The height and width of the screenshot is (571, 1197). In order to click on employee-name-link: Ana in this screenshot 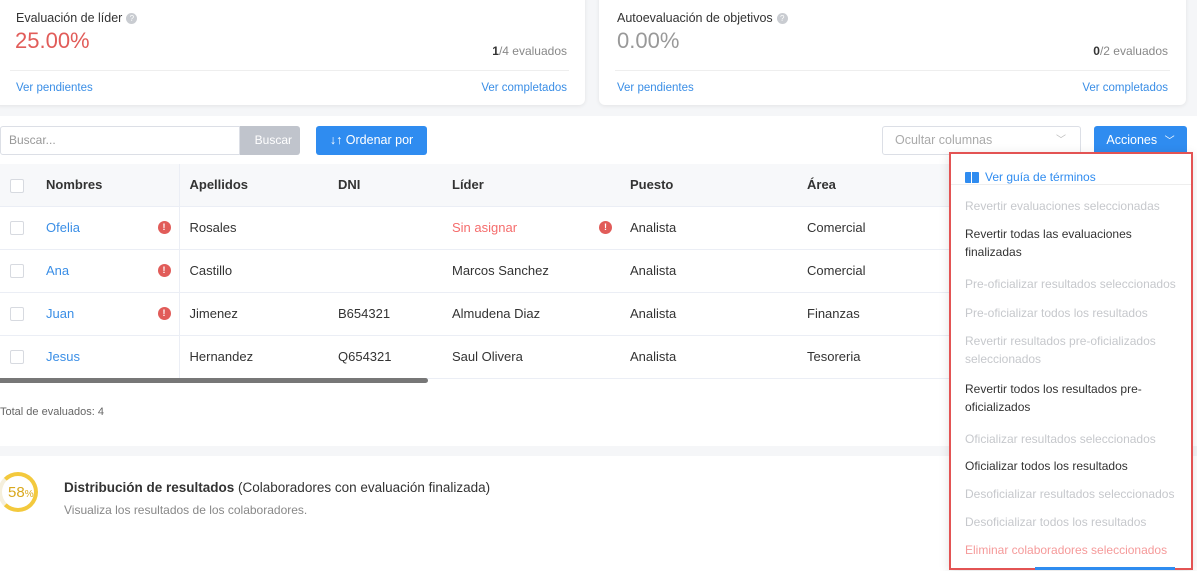, I will do `click(57, 270)`.